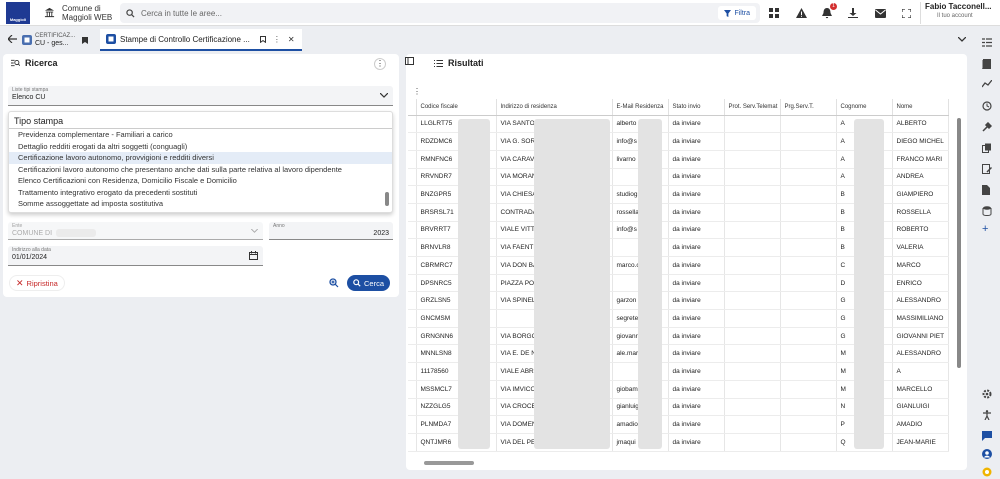  I want to click on table-cell: GIOVANNI PIET, so click(920, 336).